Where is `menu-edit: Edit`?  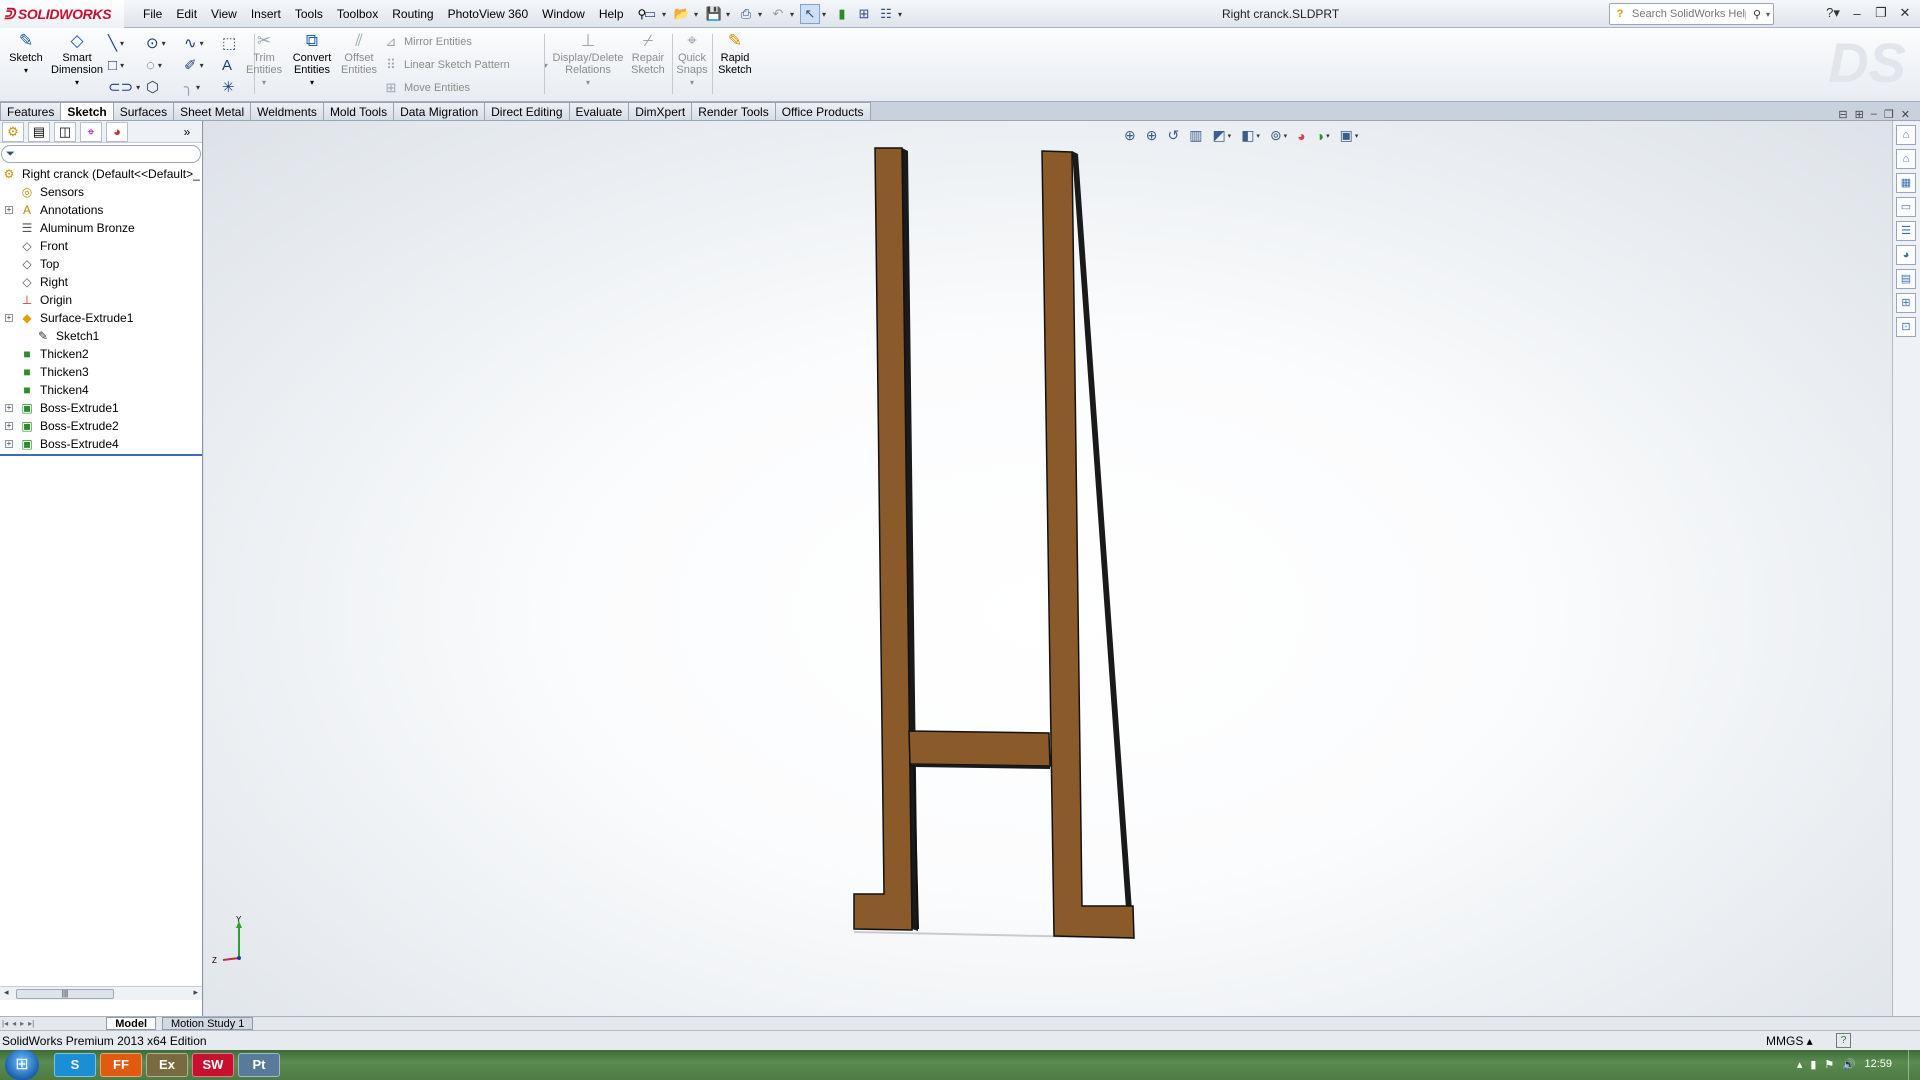
menu-edit: Edit is located at coordinates (186, 14).